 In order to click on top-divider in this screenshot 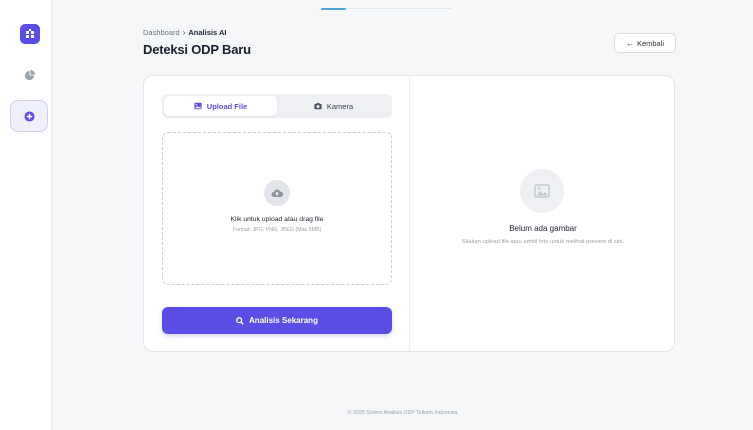, I will do `click(399, 8)`.